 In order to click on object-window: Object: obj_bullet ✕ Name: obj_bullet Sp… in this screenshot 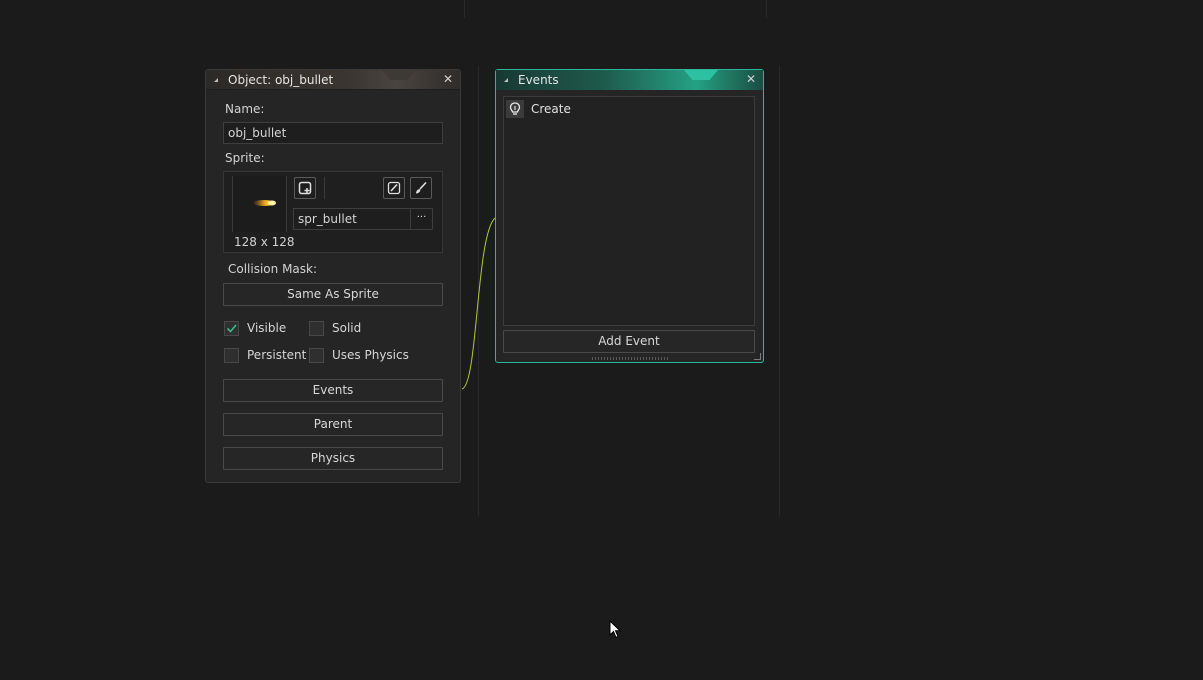, I will do `click(333, 276)`.